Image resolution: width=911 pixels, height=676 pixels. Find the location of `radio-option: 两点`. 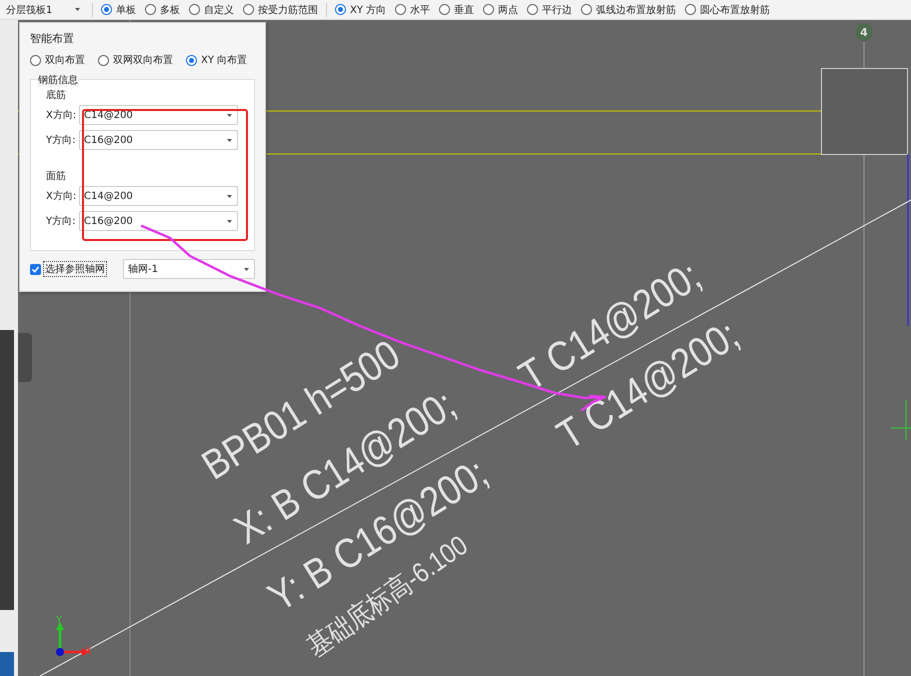

radio-option: 两点 is located at coordinates (500, 9).